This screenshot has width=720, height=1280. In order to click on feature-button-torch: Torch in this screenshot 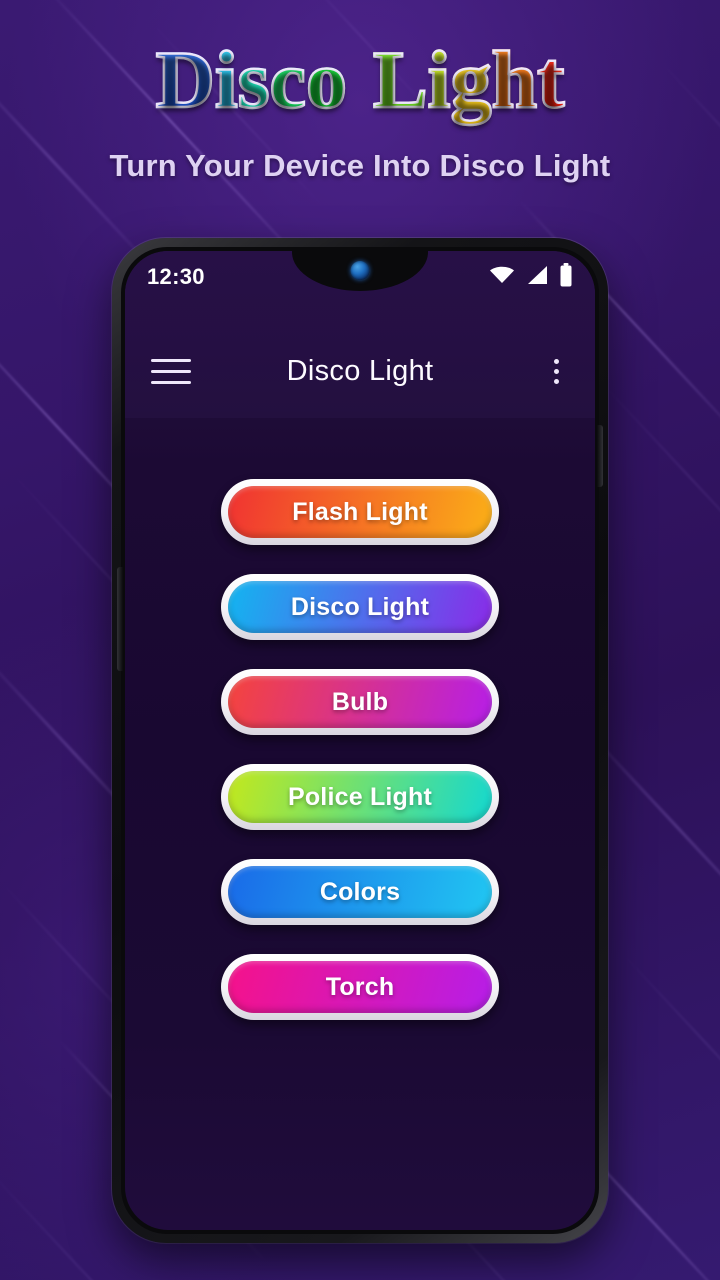, I will do `click(360, 987)`.